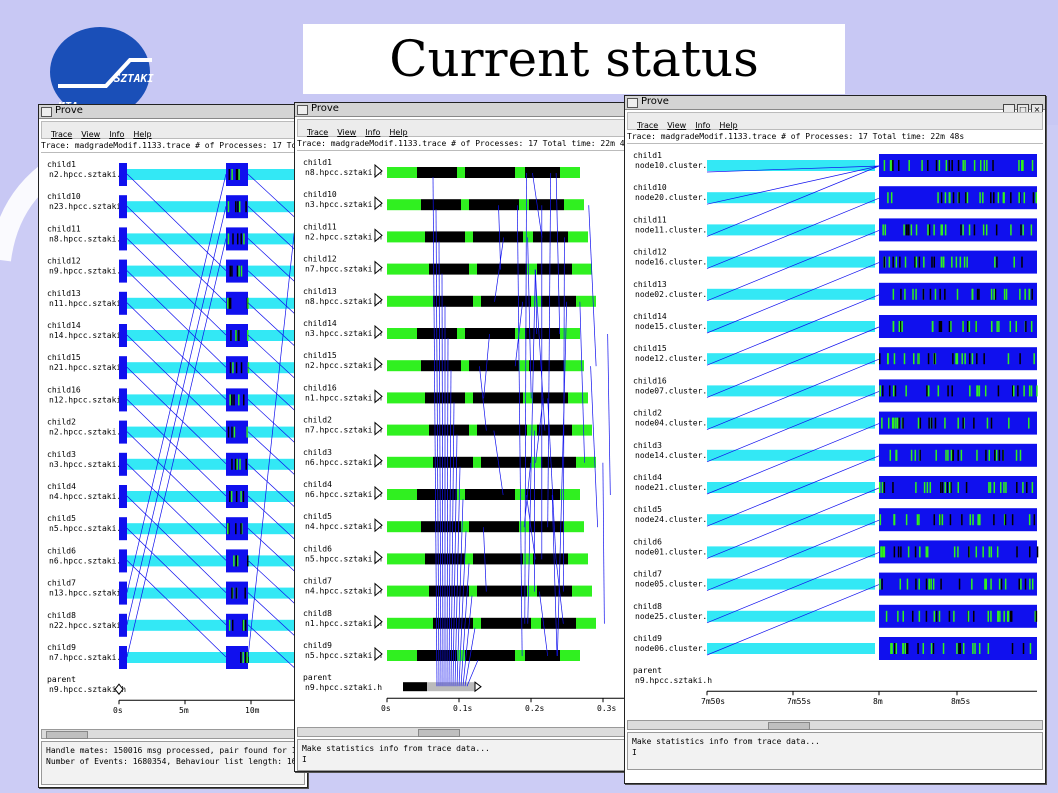 This screenshot has height=793, width=1058. I want to click on tick-label: 0.3s, so click(606, 708).